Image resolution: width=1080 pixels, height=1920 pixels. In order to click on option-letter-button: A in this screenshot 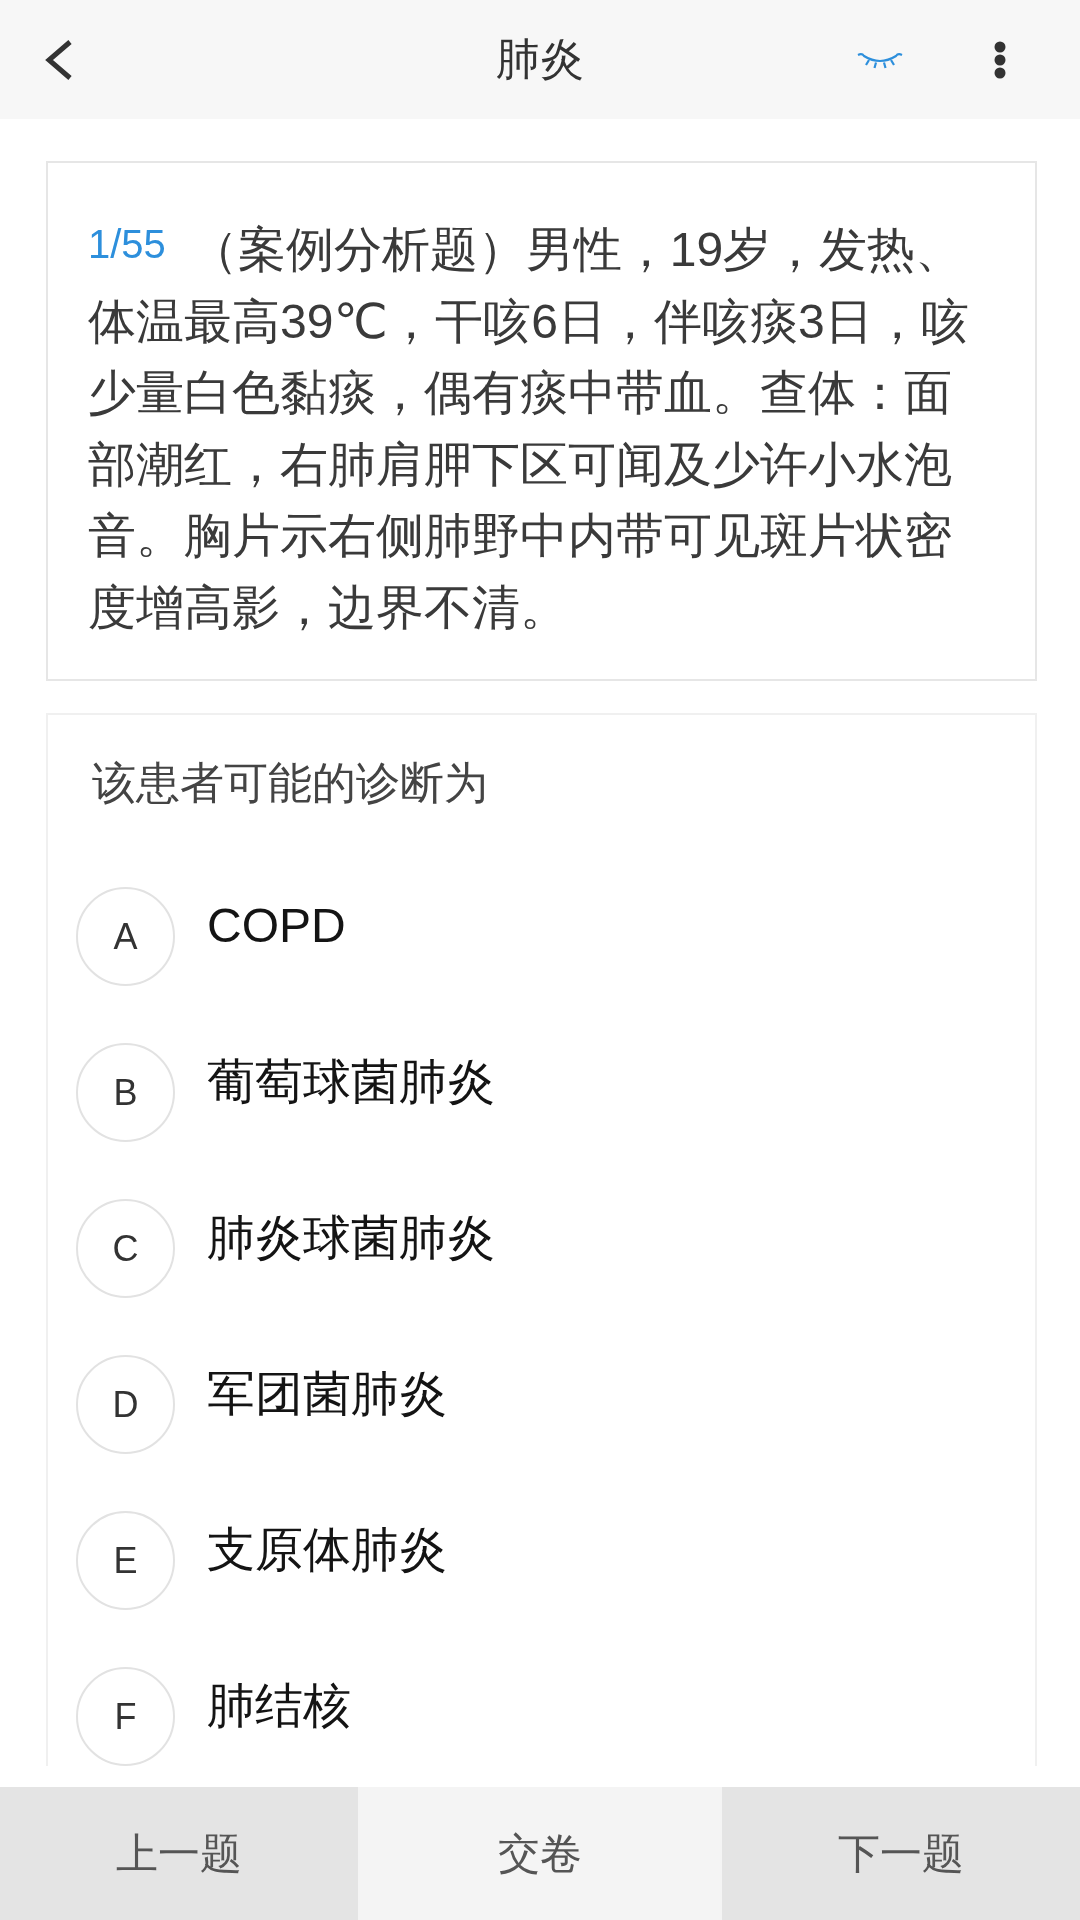, I will do `click(125, 936)`.